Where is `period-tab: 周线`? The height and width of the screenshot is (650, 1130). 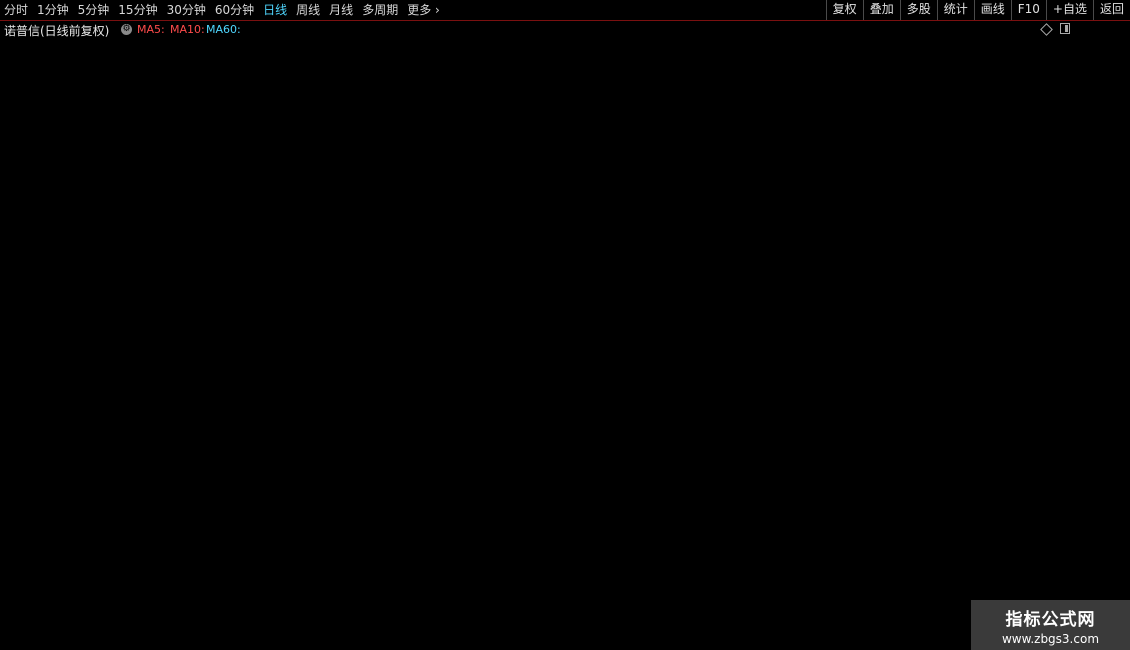 period-tab: 周线 is located at coordinates (308, 10).